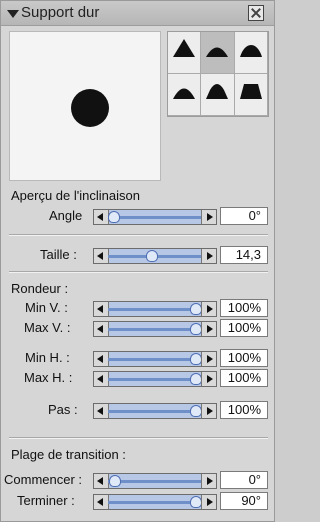  What do you see at coordinates (244, 358) in the screenshot?
I see `min-h-value: 100%` at bounding box center [244, 358].